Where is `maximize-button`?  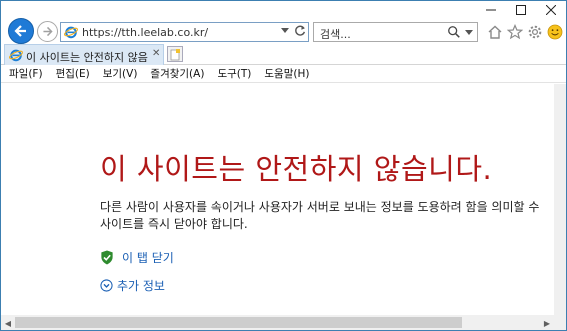
maximize-button is located at coordinates (521, 10).